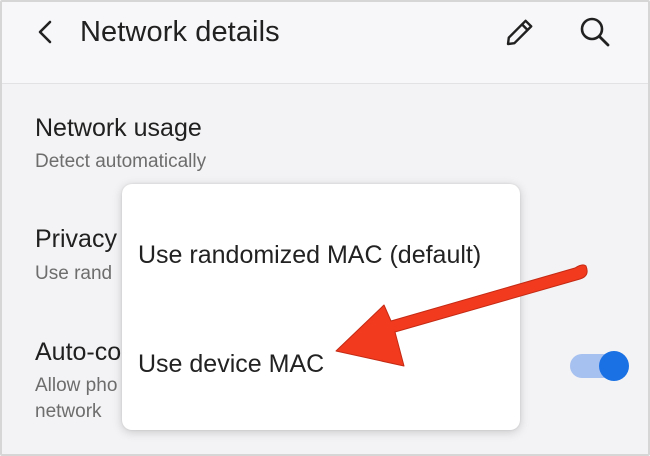 This screenshot has width=650, height=456. I want to click on option-randomized-mac: Use randomized MAC (default), so click(321, 256).